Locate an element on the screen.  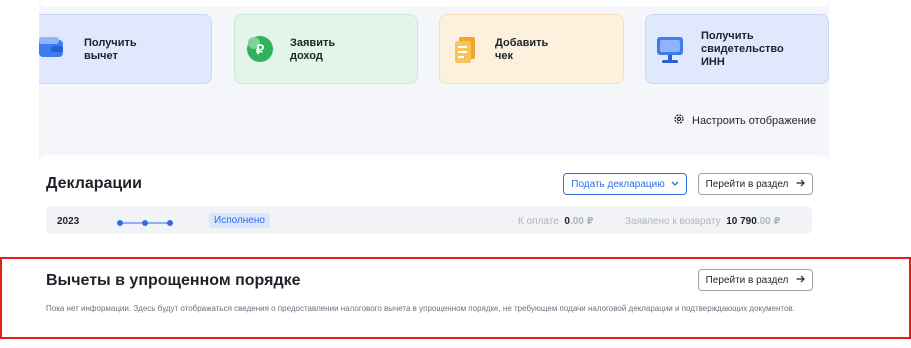
pay-amount-fraction: .00 ₽ is located at coordinates (581, 221).